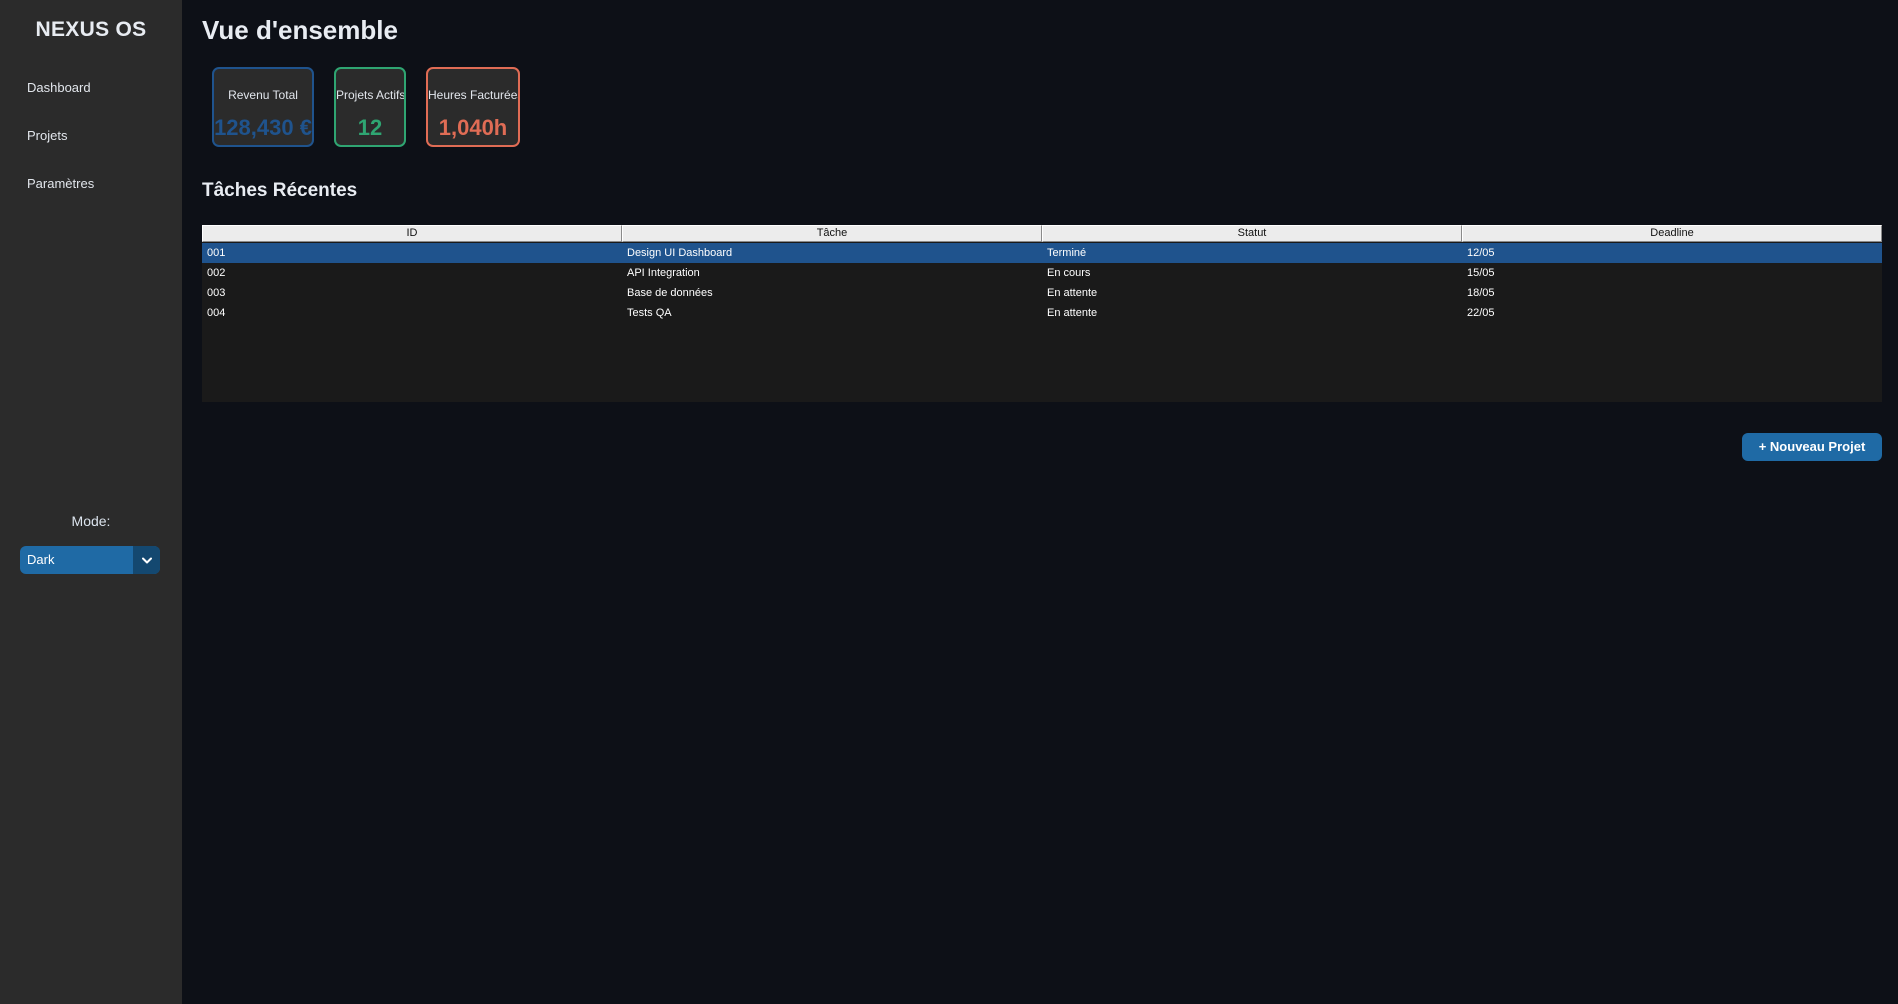 This screenshot has width=1898, height=1004. Describe the element at coordinates (216, 273) in the screenshot. I see `table-cell: 002` at that location.